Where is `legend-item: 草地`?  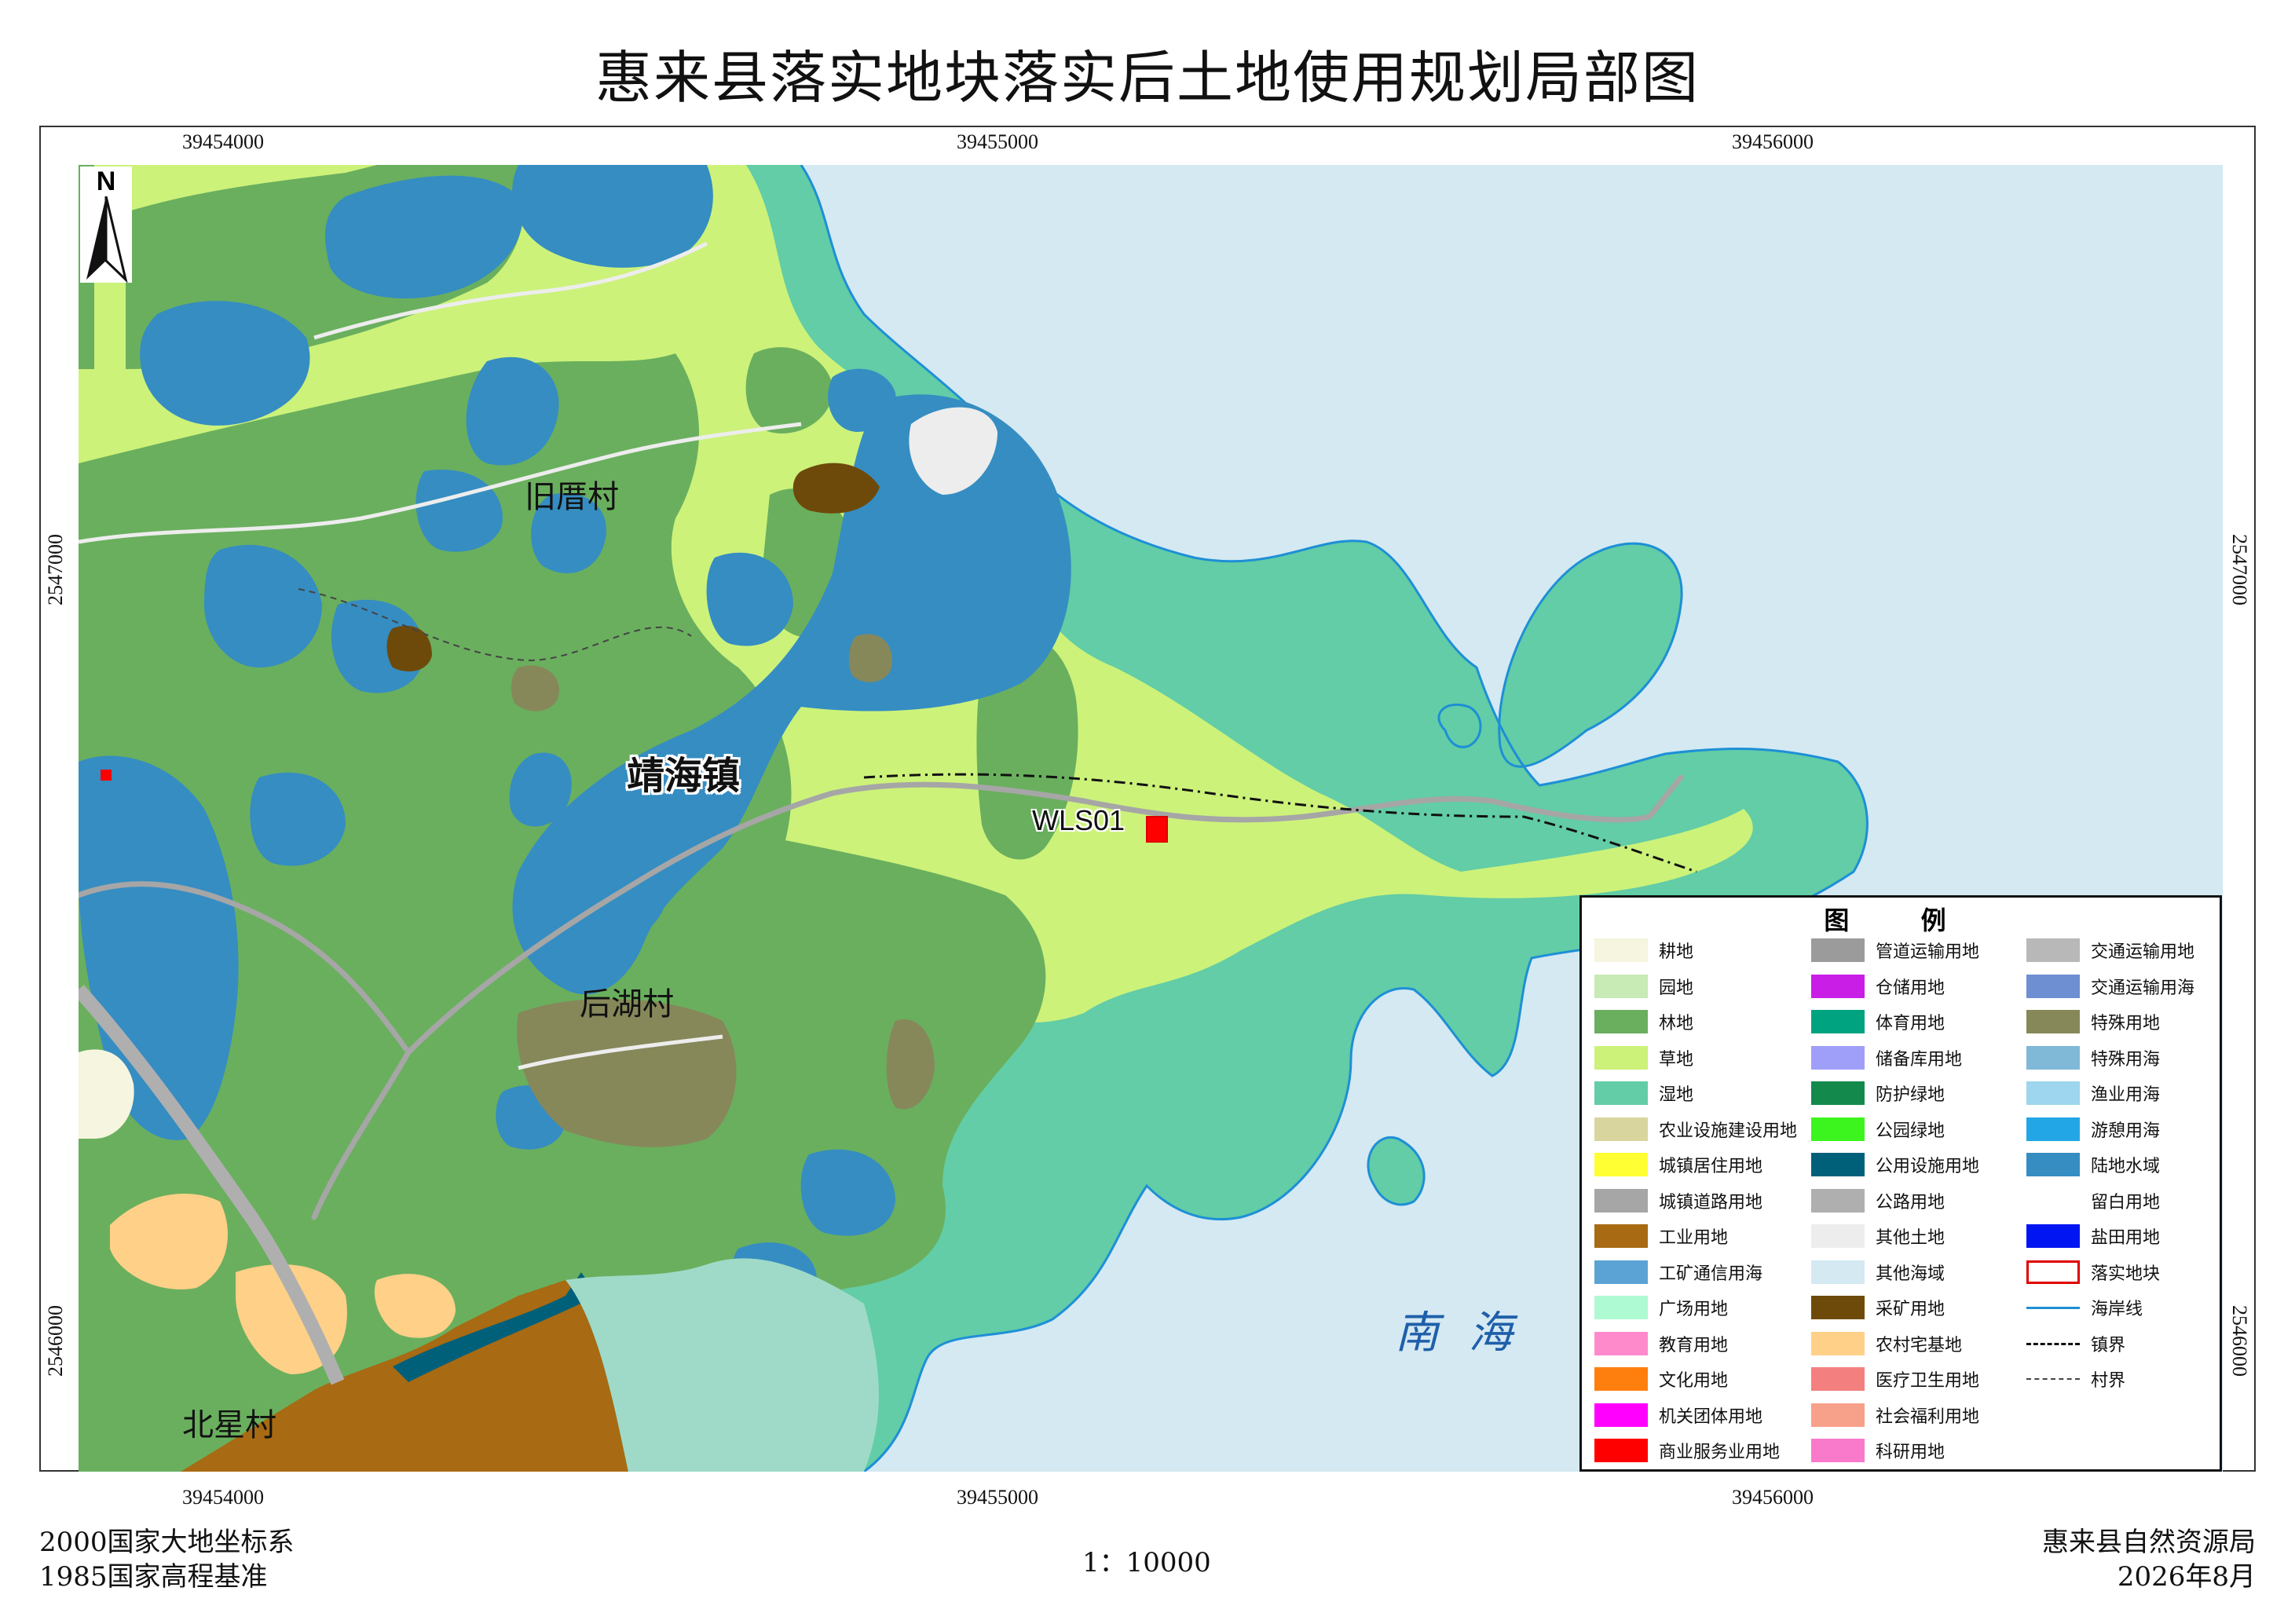 legend-item: 草地 is located at coordinates (1643, 1057).